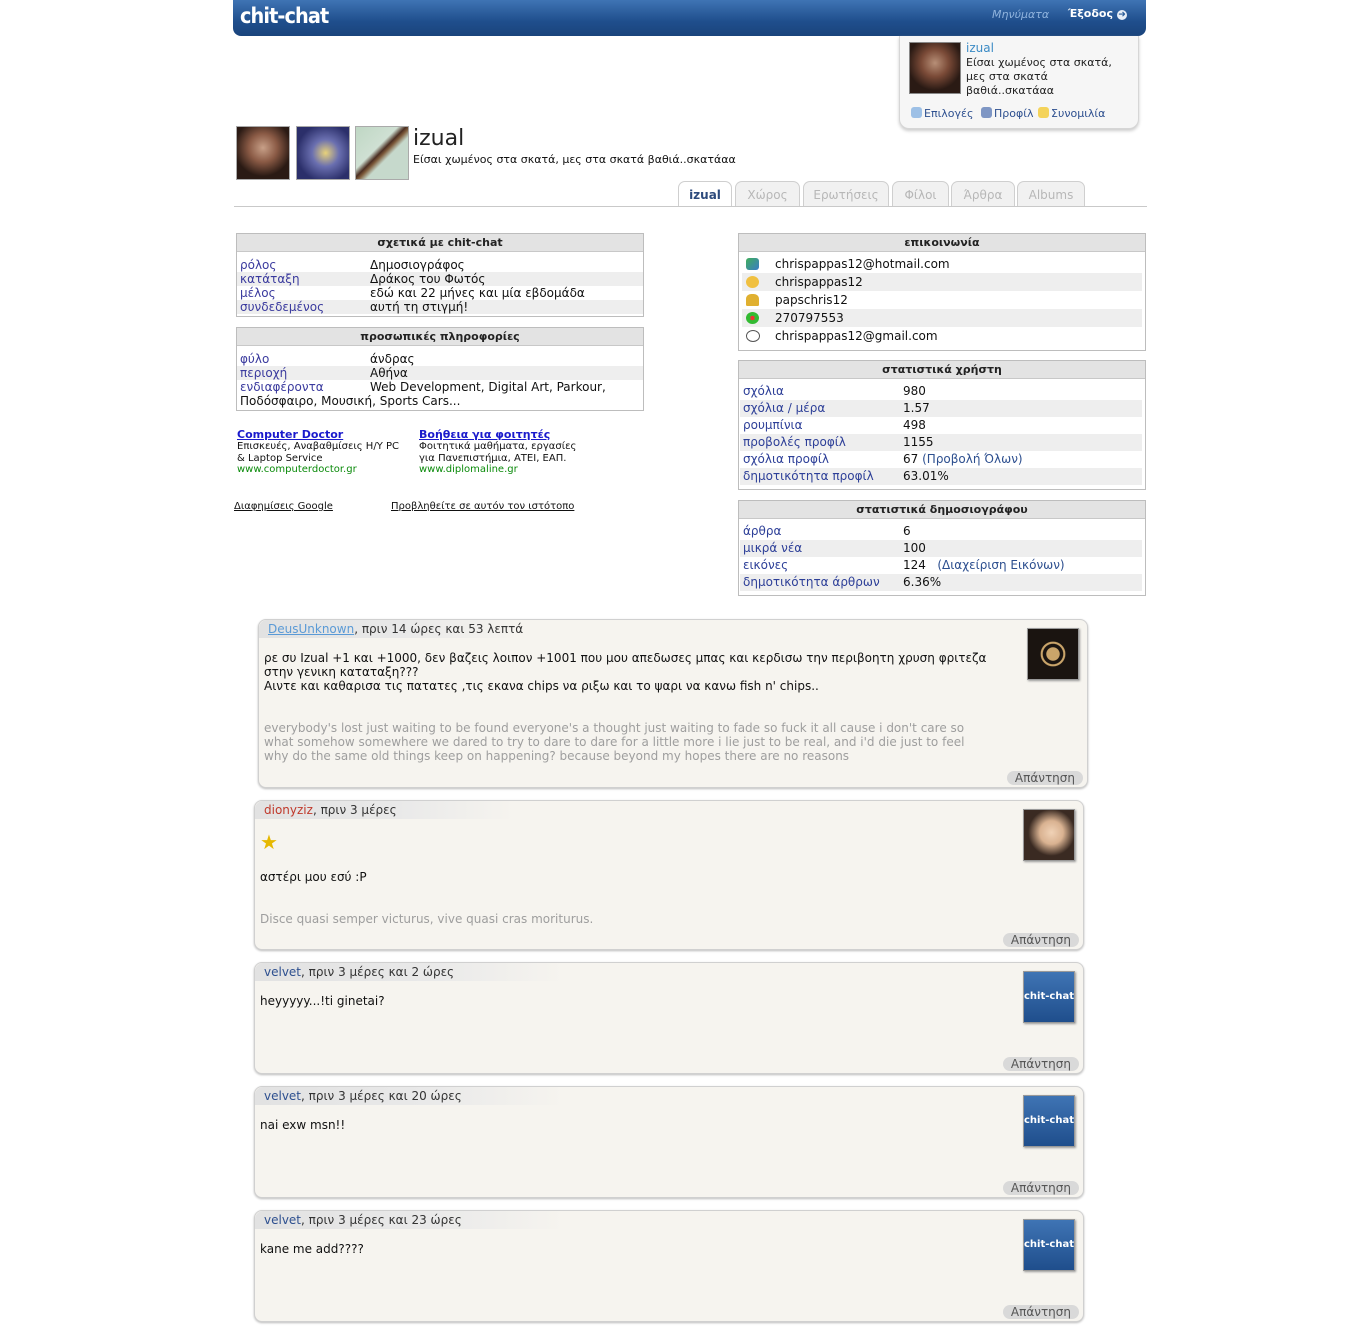  What do you see at coordinates (949, 113) in the screenshot?
I see `options-label: Επιλογές` at bounding box center [949, 113].